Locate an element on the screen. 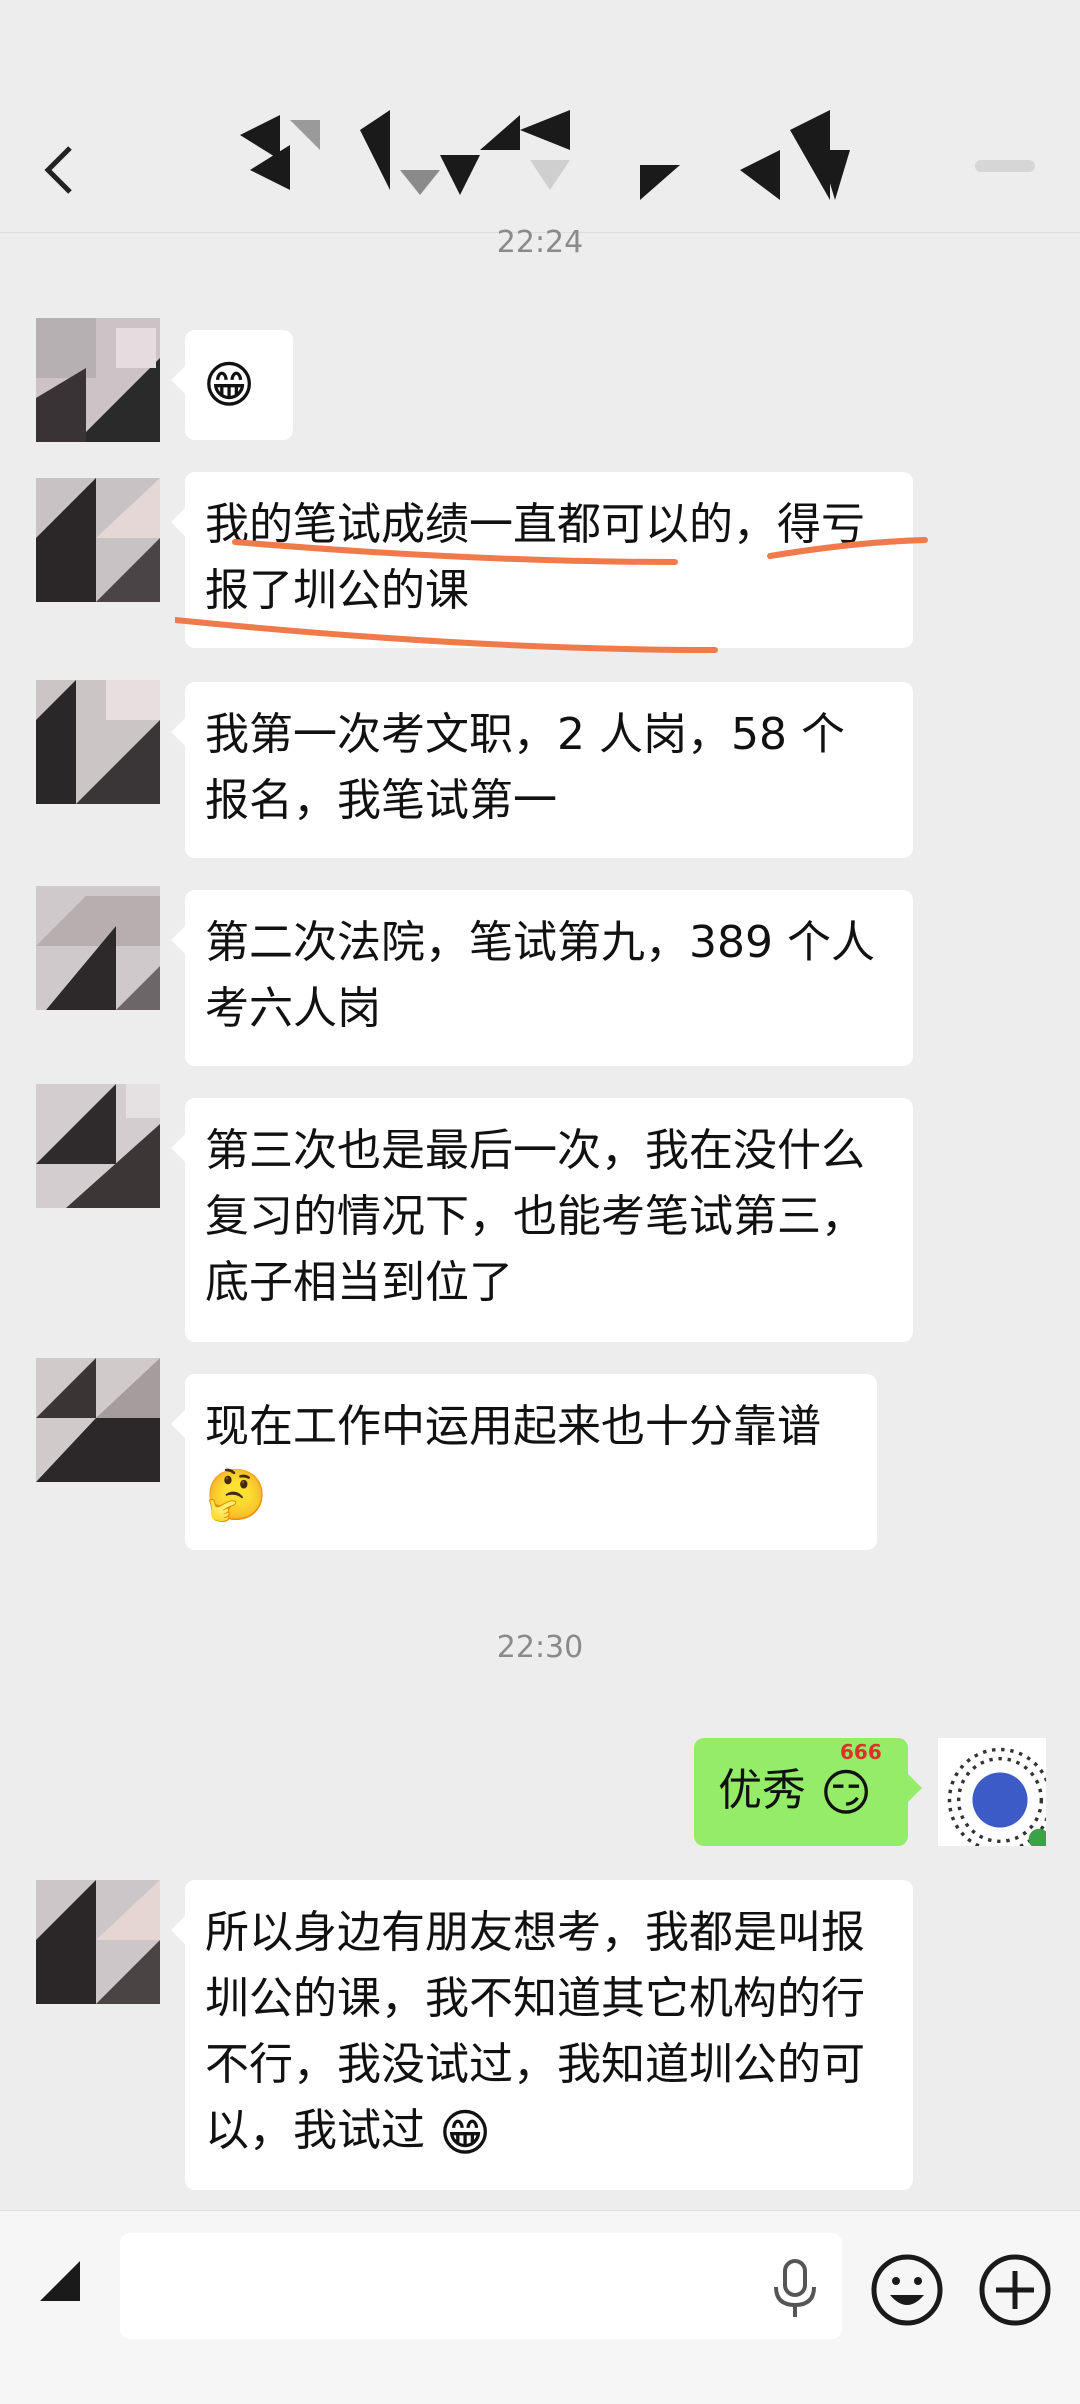 This screenshot has width=1080, height=2404. emoji-badge-666: 666 is located at coordinates (861, 1752).